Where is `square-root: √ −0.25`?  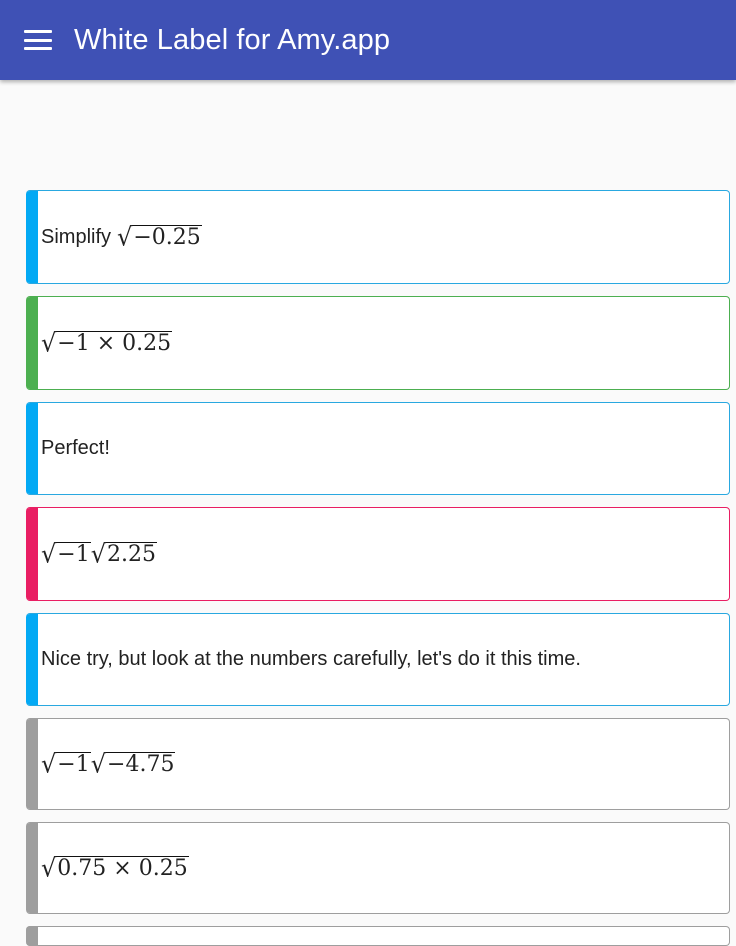
square-root: √ −0.25 is located at coordinates (159, 237).